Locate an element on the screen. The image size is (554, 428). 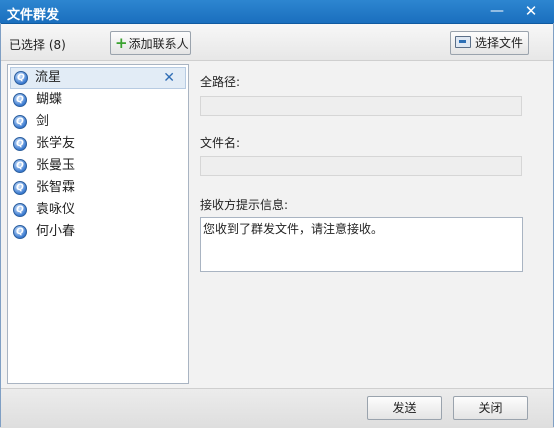
receiver-hint-textarea: 您收到了群发文件，请注意接收。 is located at coordinates (361, 244).